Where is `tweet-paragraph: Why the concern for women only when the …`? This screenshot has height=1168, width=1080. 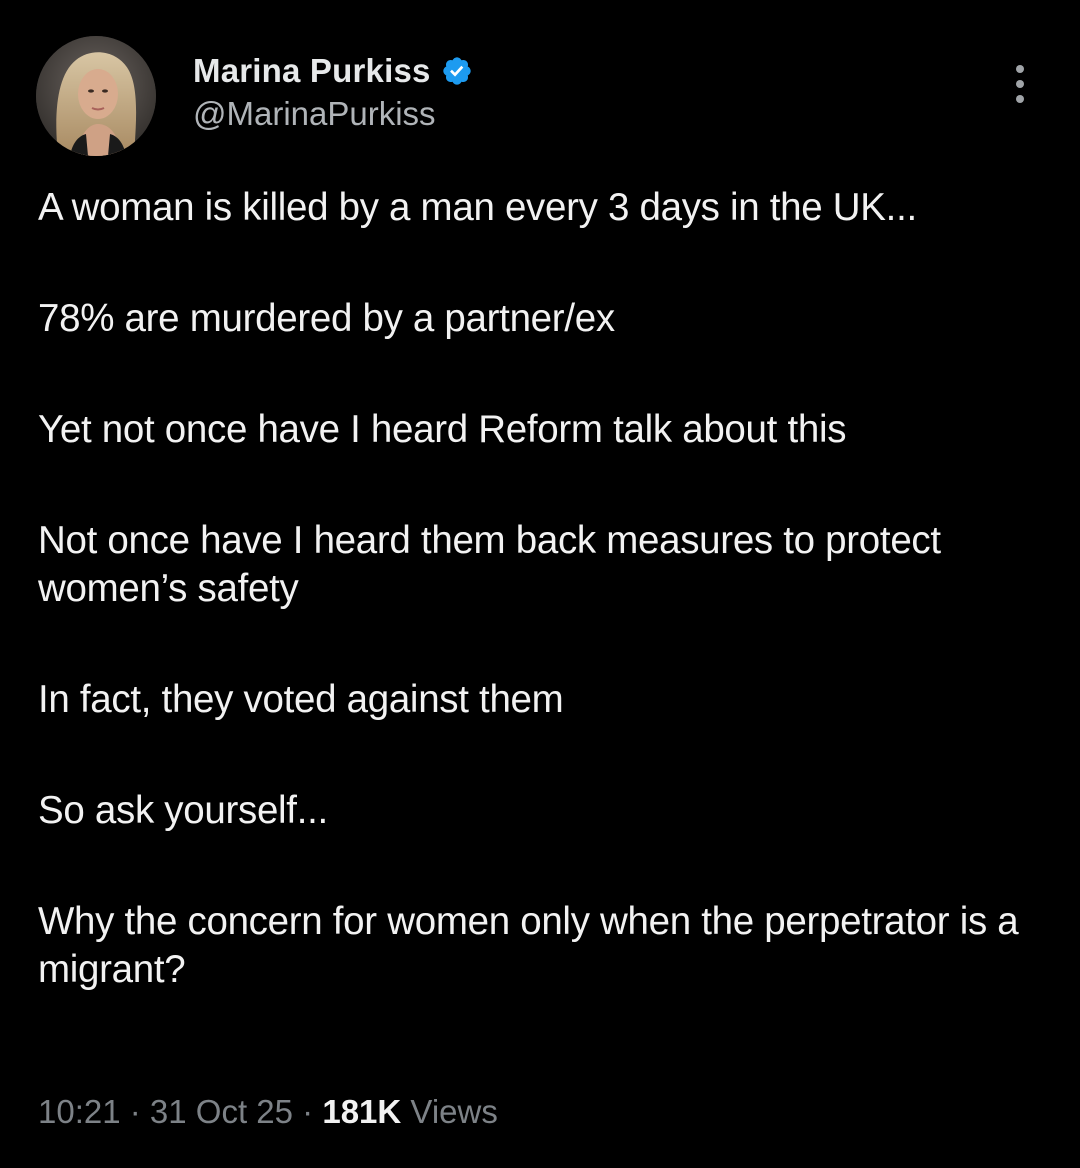 tweet-paragraph: Why the concern for women only when the … is located at coordinates (533, 945).